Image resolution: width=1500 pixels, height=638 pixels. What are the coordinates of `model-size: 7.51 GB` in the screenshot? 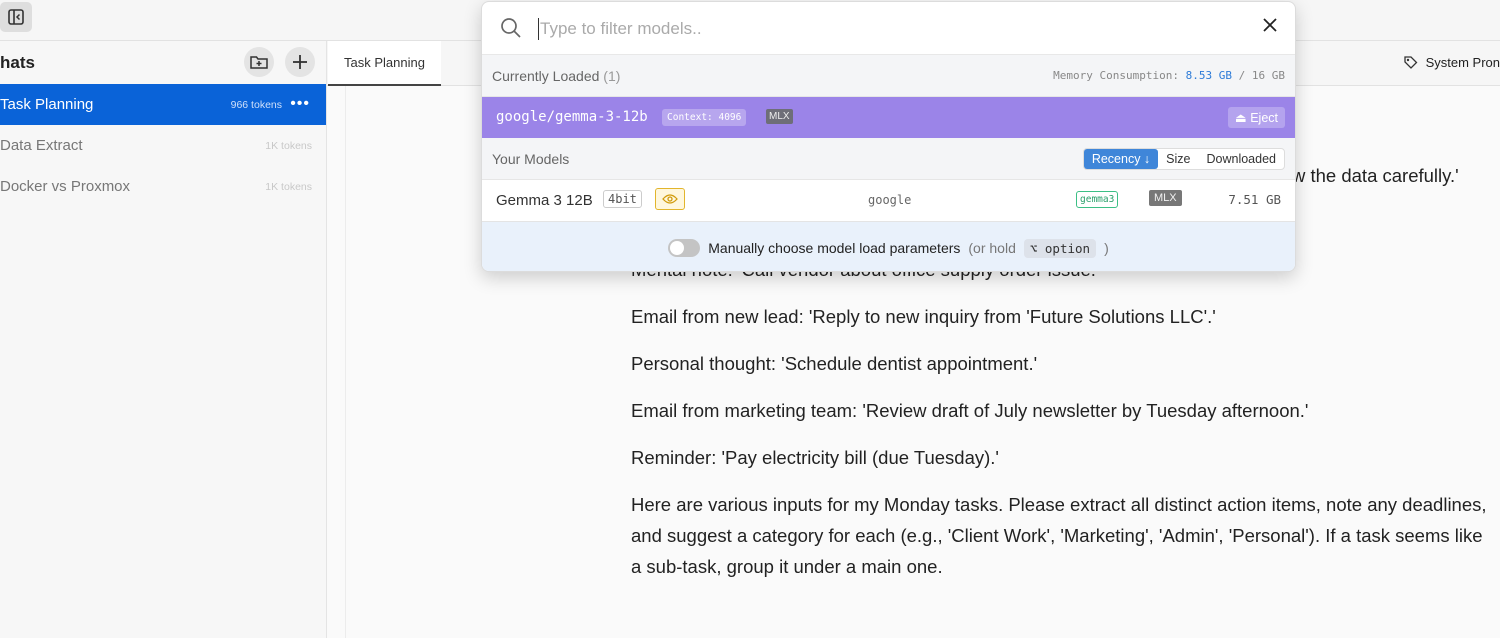 It's located at (1254, 199).